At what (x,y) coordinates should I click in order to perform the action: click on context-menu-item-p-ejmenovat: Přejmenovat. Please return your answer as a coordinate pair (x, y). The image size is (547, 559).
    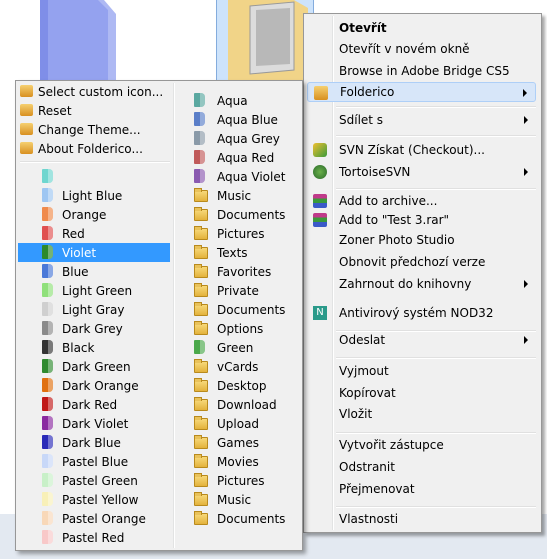
    Looking at the image, I should click on (421, 489).